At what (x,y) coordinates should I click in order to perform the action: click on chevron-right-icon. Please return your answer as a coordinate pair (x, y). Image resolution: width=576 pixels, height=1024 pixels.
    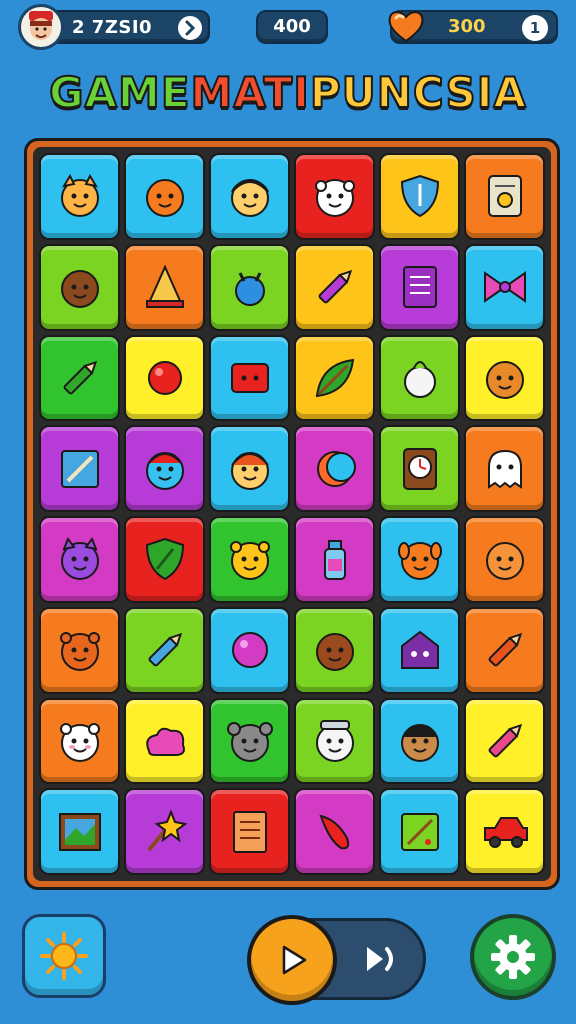
    Looking at the image, I should click on (190, 28).